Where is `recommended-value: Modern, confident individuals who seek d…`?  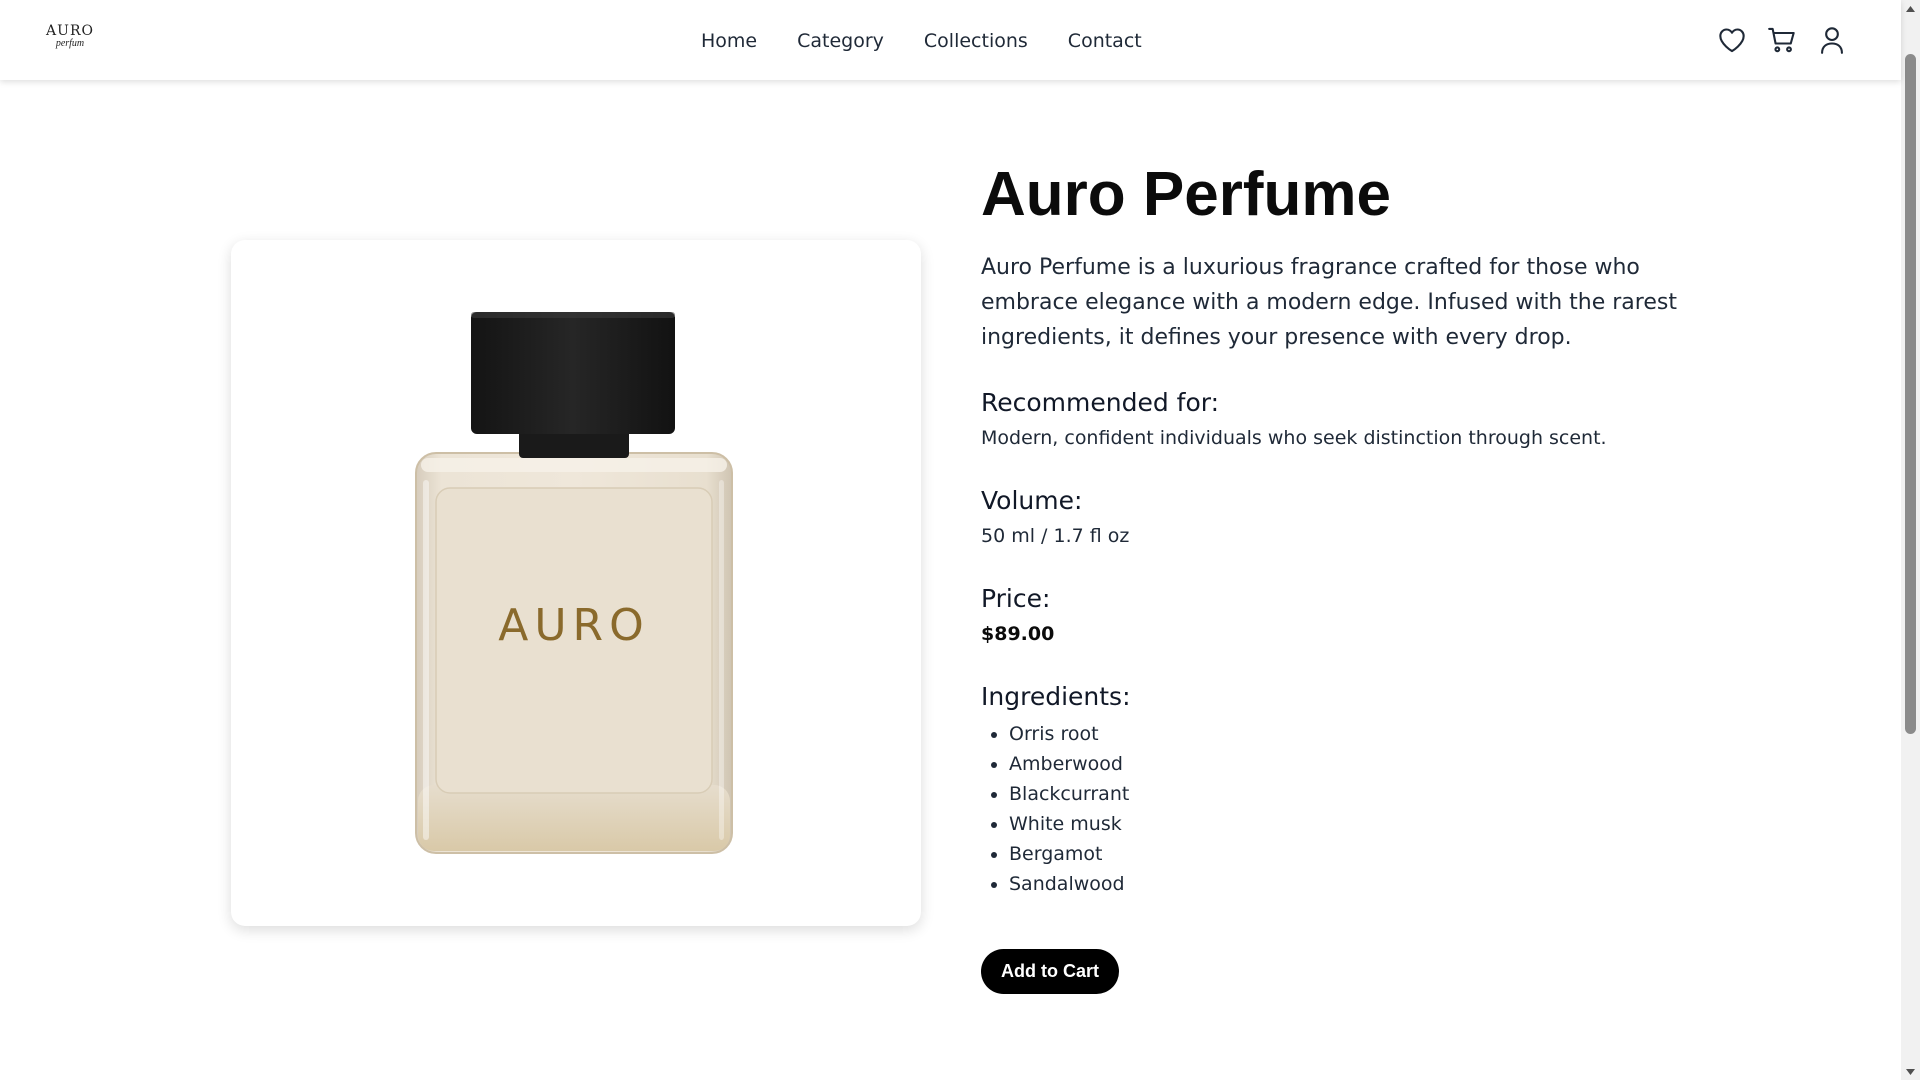 recommended-value: Modern, confident individuals who seek d… is located at coordinates (1294, 438).